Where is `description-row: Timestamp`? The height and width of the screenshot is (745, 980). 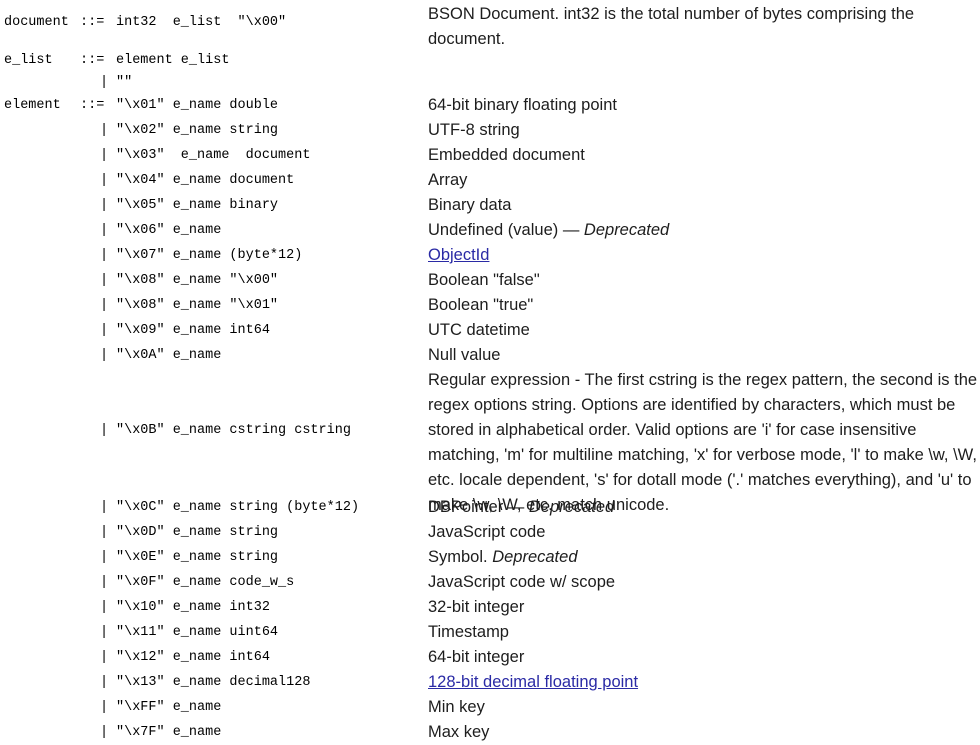 description-row: Timestamp is located at coordinates (704, 632).